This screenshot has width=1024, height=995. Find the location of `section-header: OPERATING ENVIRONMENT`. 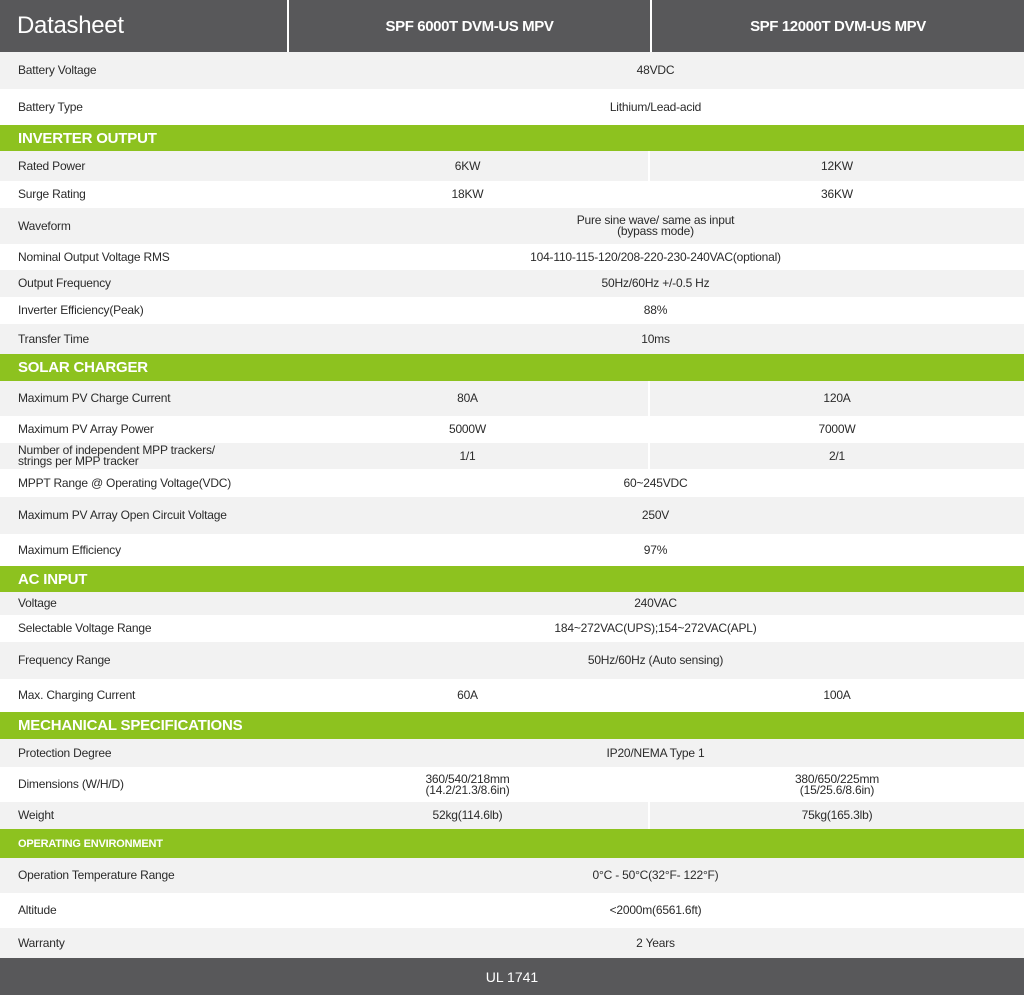

section-header: OPERATING ENVIRONMENT is located at coordinates (512, 843).